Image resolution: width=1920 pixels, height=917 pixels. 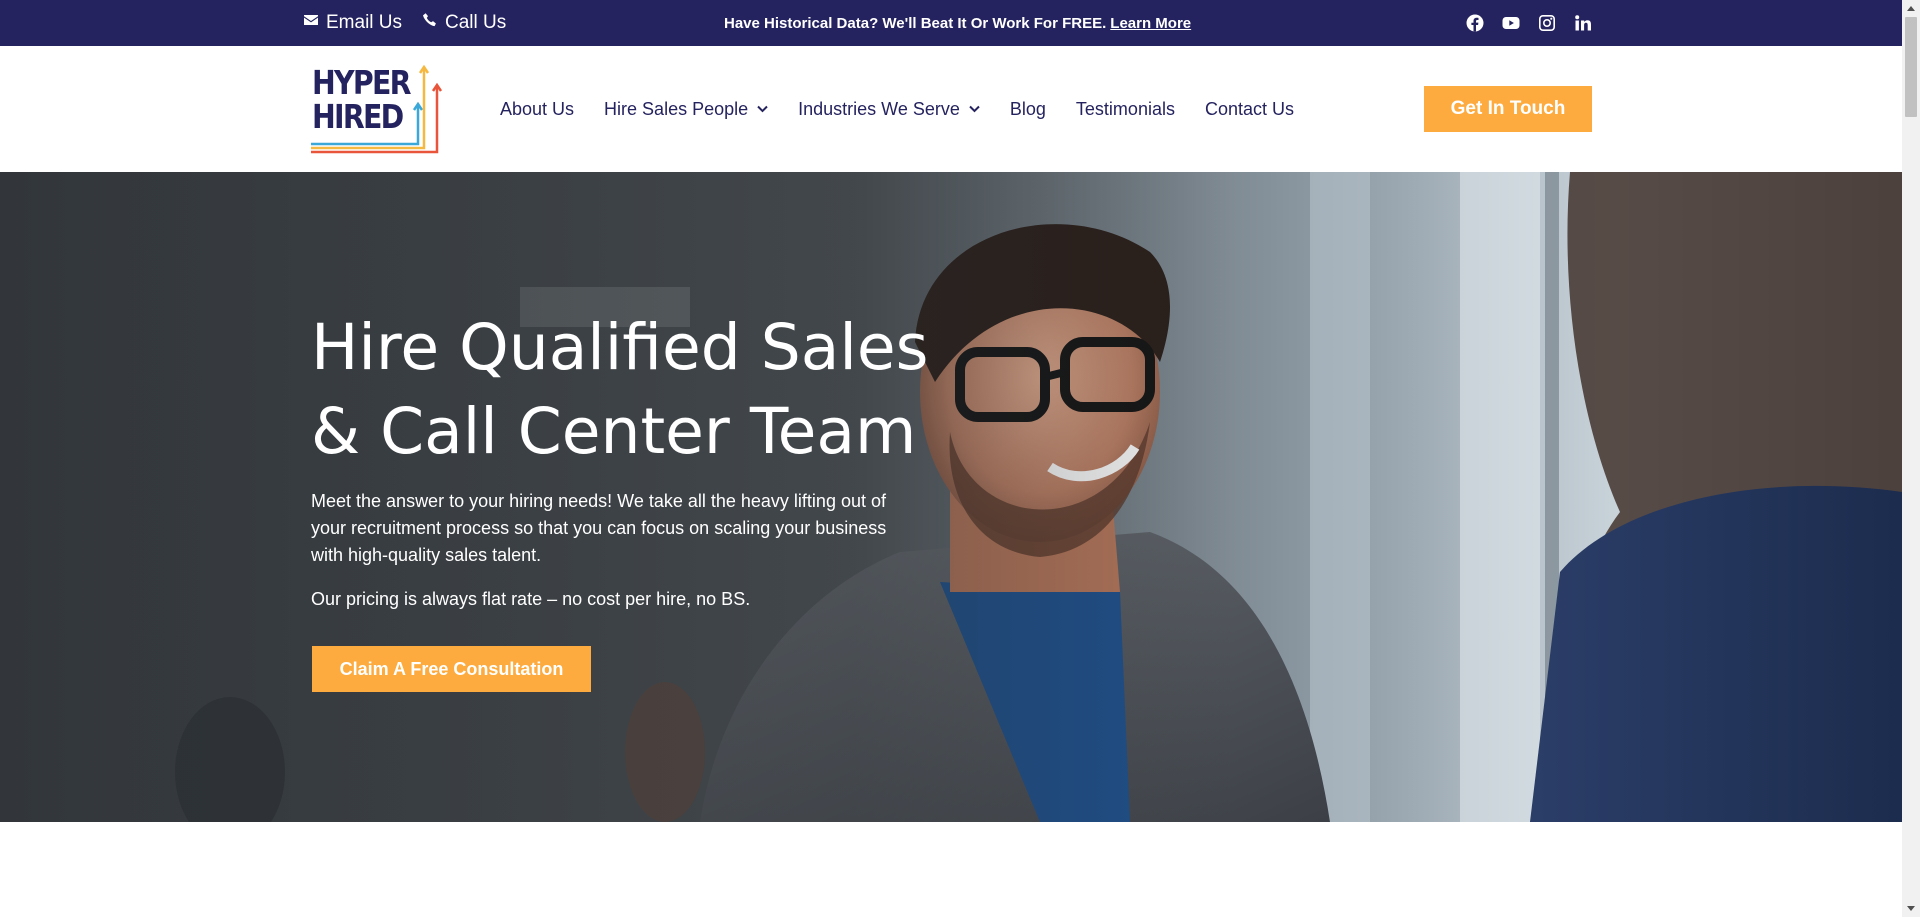 What do you see at coordinates (1911, 458) in the screenshot?
I see `page-scrollbar` at bounding box center [1911, 458].